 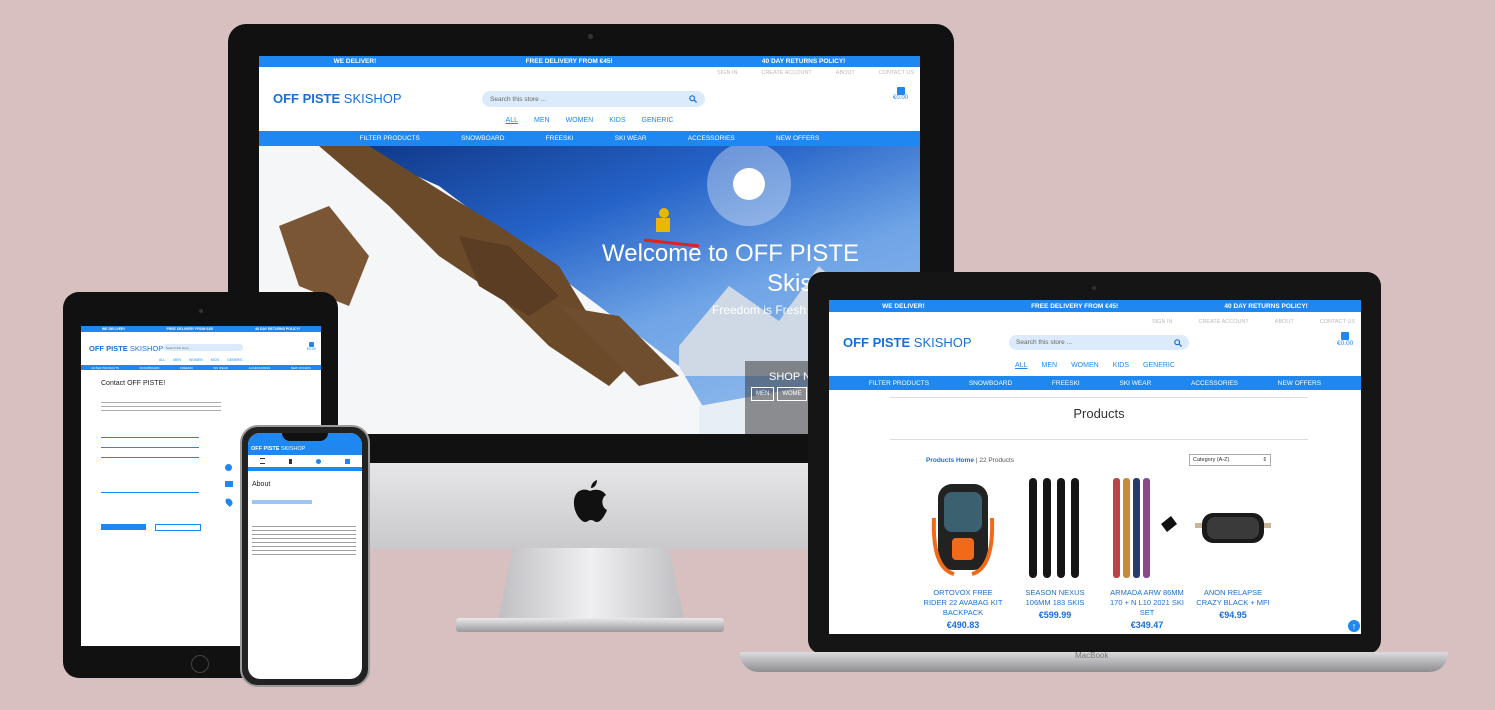 I want to click on shop-men-button: MEN, so click(x=763, y=394).